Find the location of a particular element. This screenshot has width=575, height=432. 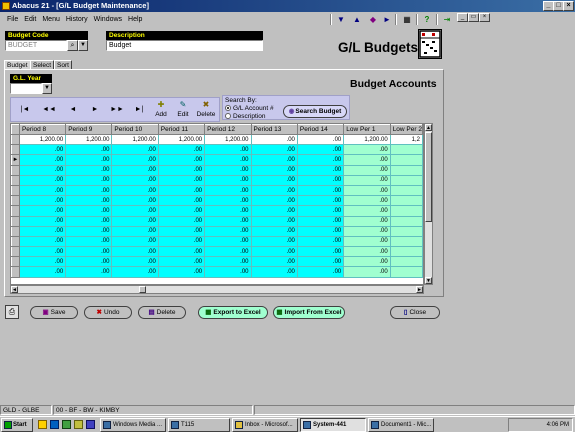

grid-vertical-scrollbar: ▲ ▼ is located at coordinates (428, 204).